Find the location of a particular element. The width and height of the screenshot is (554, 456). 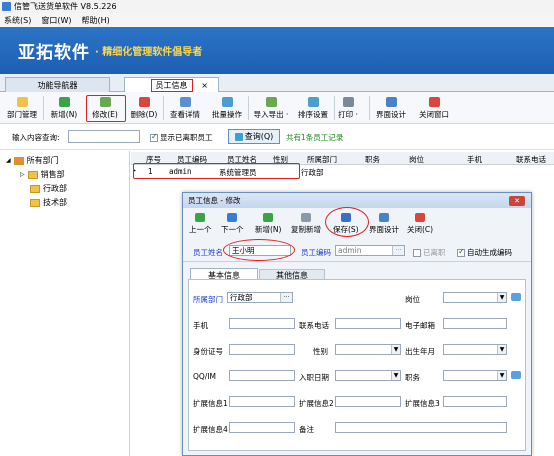

menu-system: 系统(S) is located at coordinates (17, 20).